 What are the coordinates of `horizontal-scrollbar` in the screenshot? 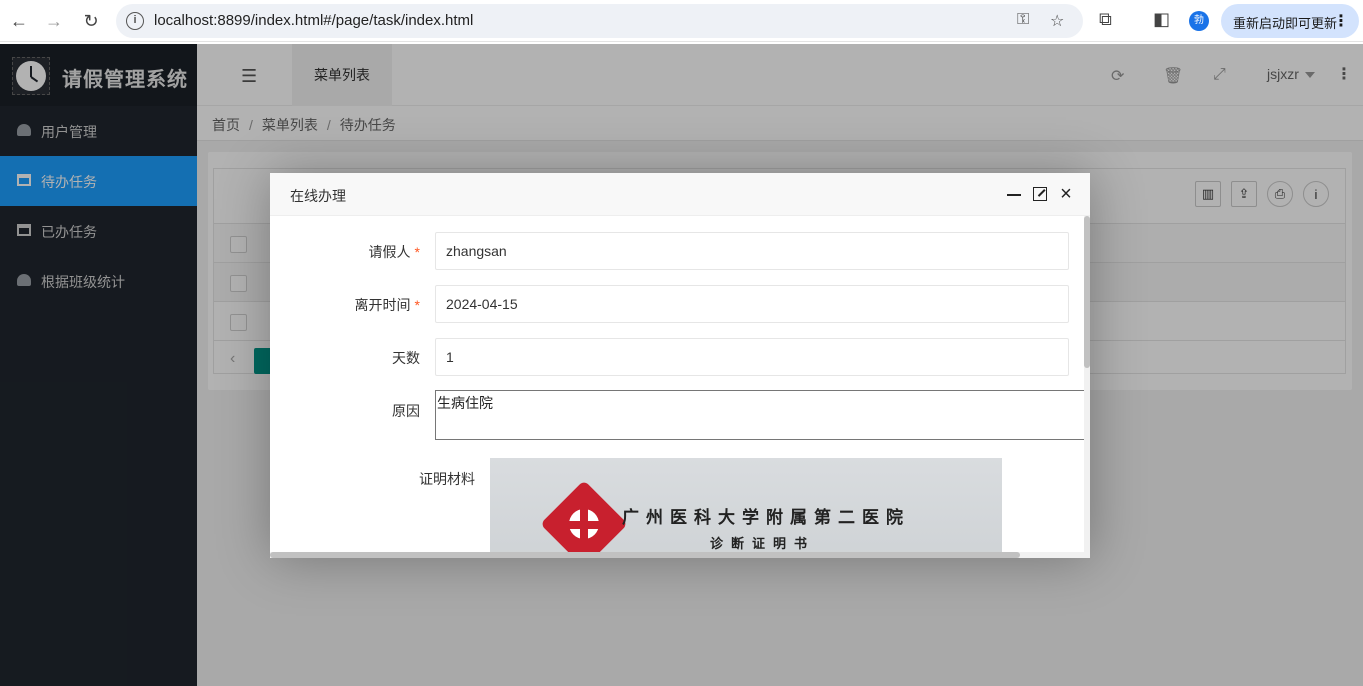 It's located at (677, 555).